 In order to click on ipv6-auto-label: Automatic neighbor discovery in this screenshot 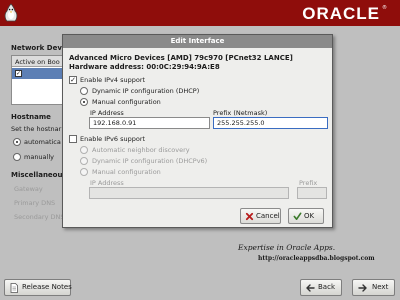, I will do `click(141, 150)`.